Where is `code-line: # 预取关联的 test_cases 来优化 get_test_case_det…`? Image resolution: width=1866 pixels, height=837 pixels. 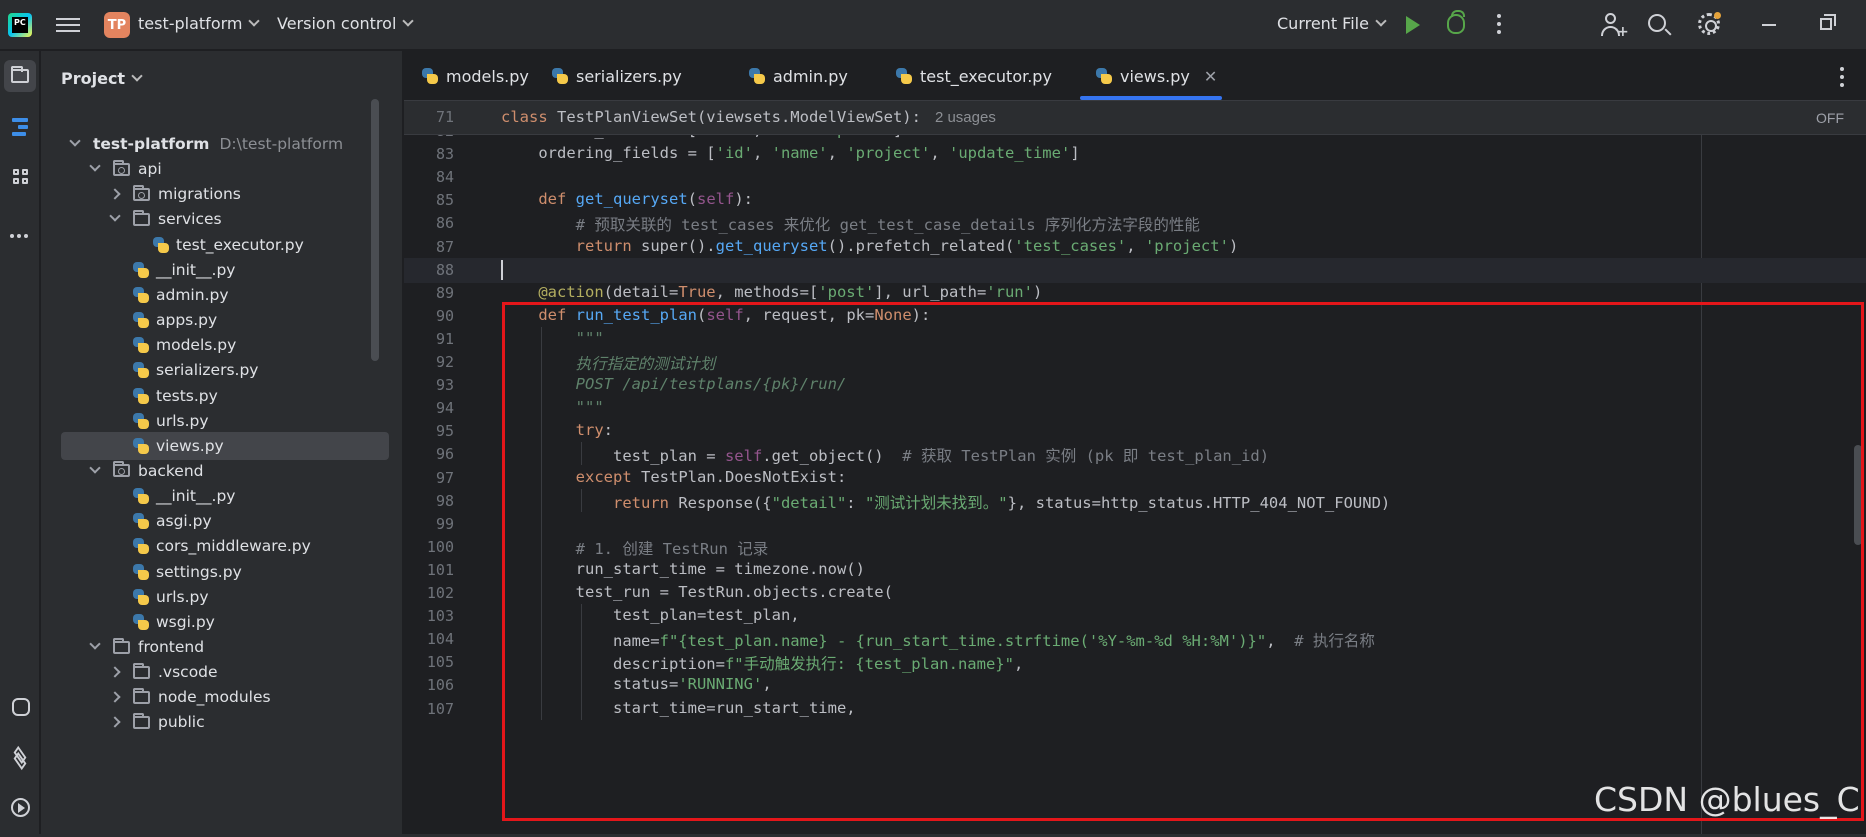 code-line: # 预取关联的 test_cases 来优化 get_test_case_det… is located at coordinates (850, 224).